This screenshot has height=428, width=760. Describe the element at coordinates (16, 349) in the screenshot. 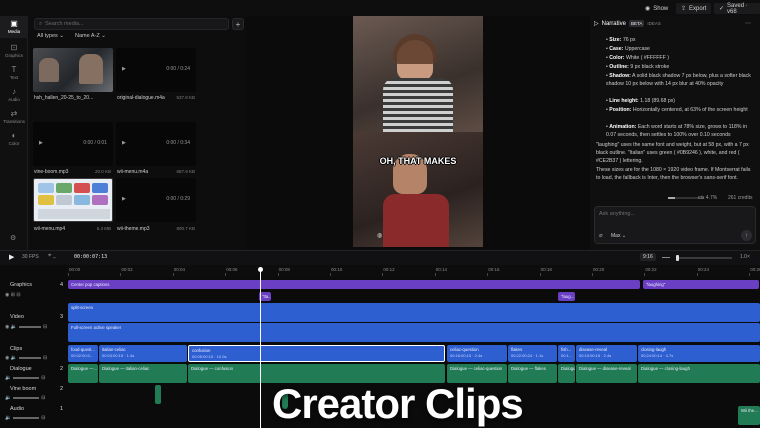

I see `track-header-clips: Clips` at that location.